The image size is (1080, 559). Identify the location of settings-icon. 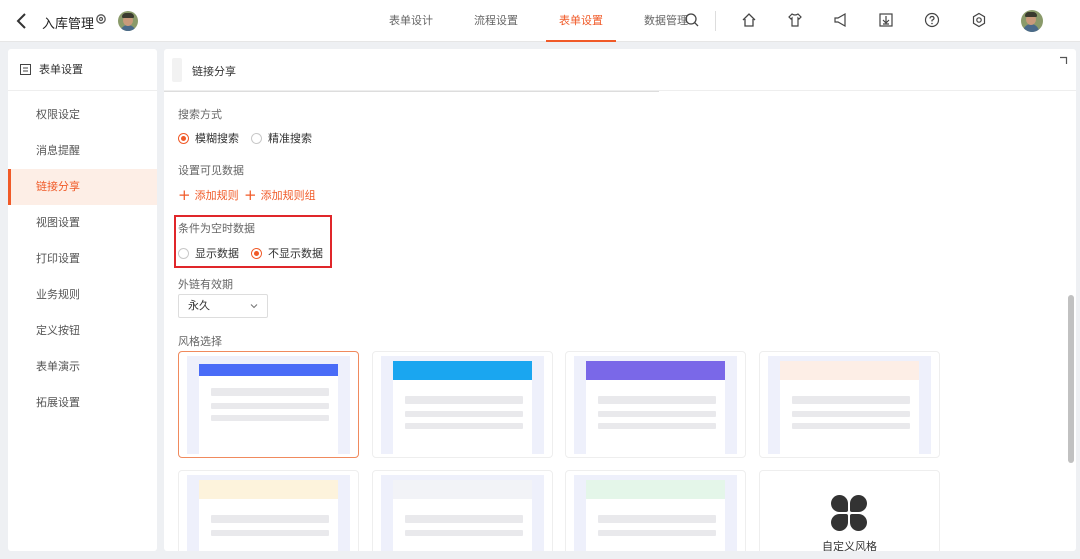
(979, 20).